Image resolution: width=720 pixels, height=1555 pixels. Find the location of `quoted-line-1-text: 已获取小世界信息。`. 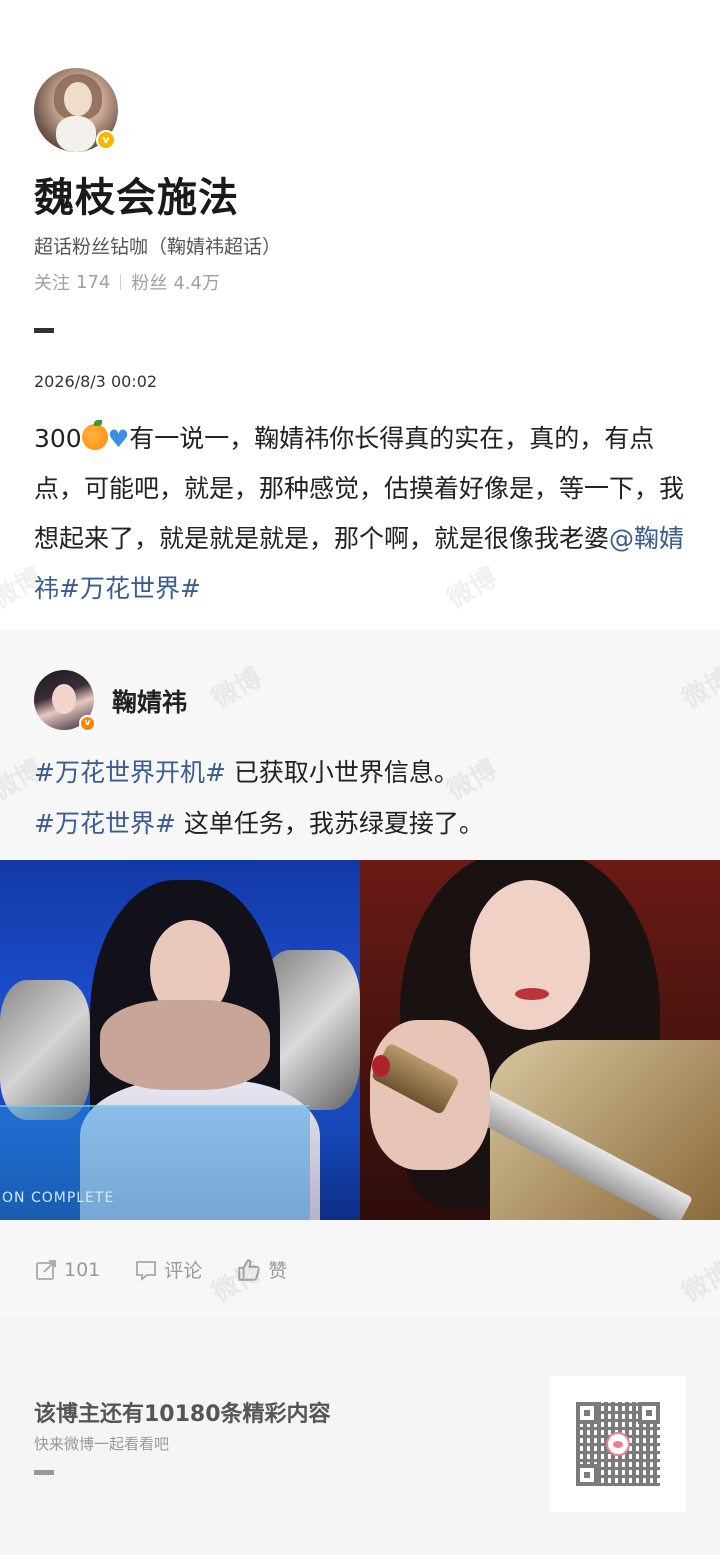

quoted-line-1-text: 已获取小世界信息。 is located at coordinates (342, 772).